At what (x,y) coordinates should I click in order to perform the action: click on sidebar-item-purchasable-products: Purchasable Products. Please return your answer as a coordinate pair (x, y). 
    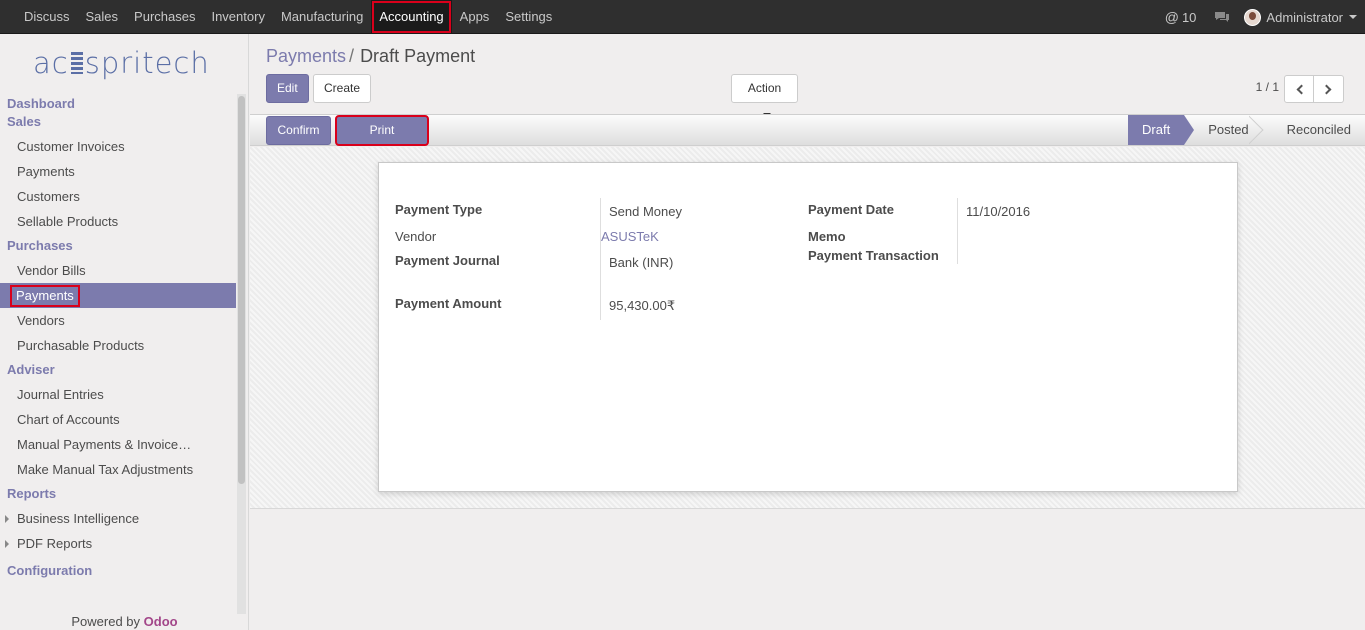
    Looking at the image, I should click on (118, 345).